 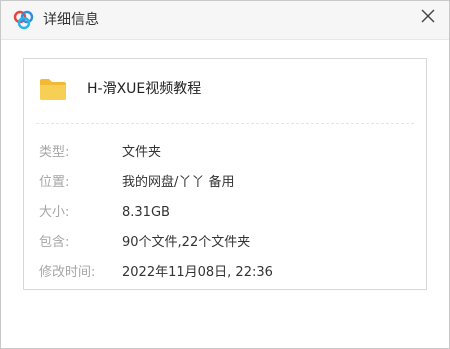 I want to click on title-bar: 详细信息, so click(x=225, y=20).